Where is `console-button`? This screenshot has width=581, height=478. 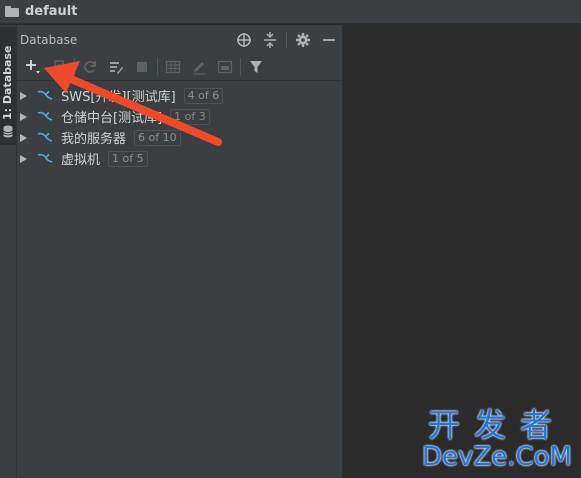 console-button is located at coordinates (225, 67).